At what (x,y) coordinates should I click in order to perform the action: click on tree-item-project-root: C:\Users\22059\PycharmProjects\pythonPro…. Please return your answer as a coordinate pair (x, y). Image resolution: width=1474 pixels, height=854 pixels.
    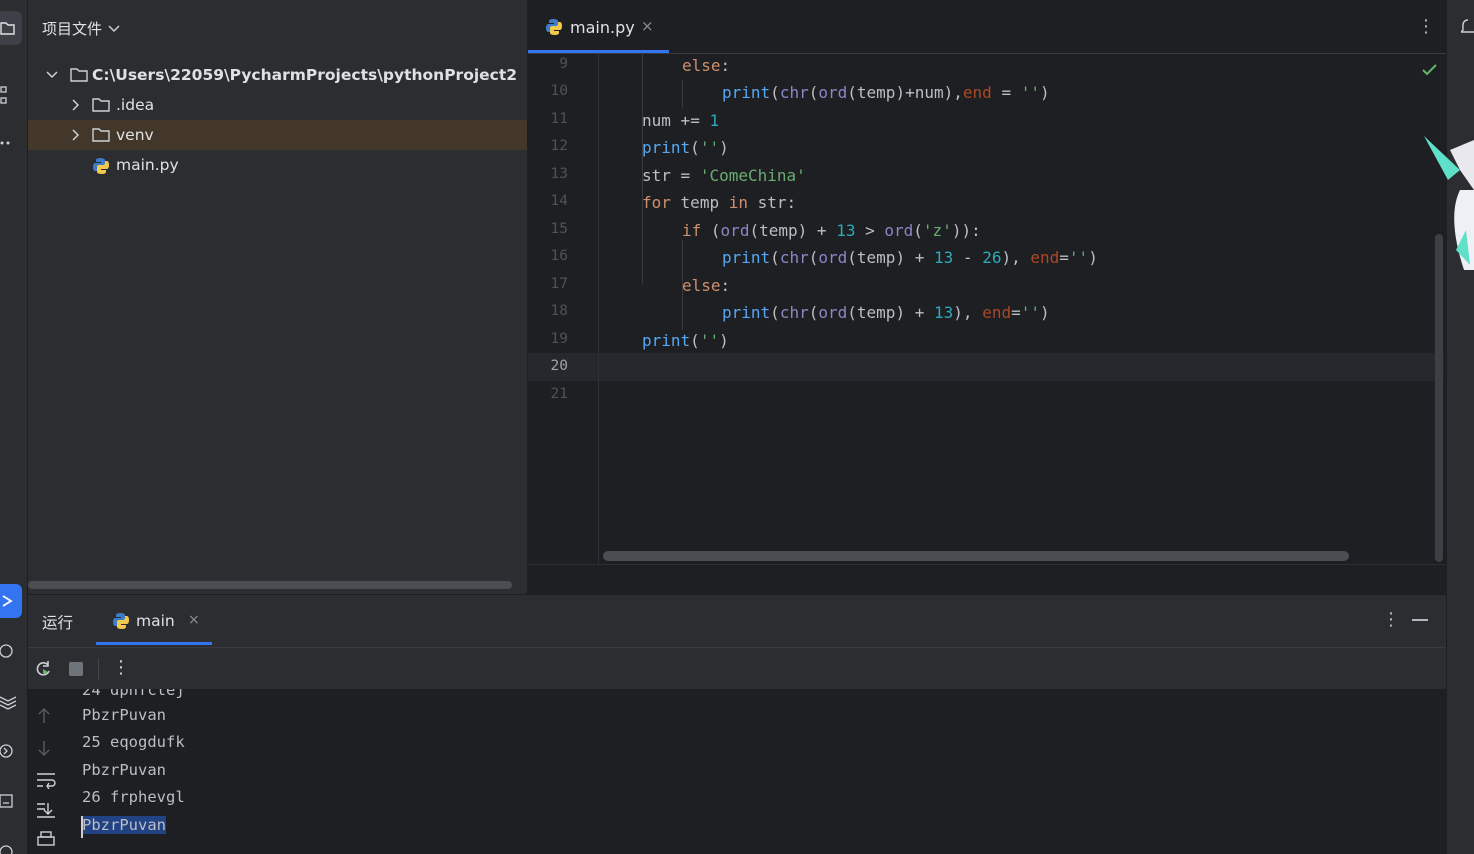
    Looking at the image, I should click on (277, 75).